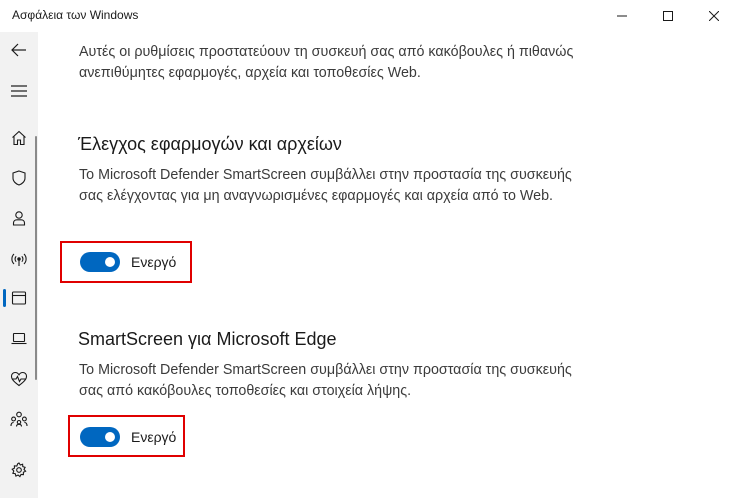  I want to click on gear-icon, so click(19, 470).